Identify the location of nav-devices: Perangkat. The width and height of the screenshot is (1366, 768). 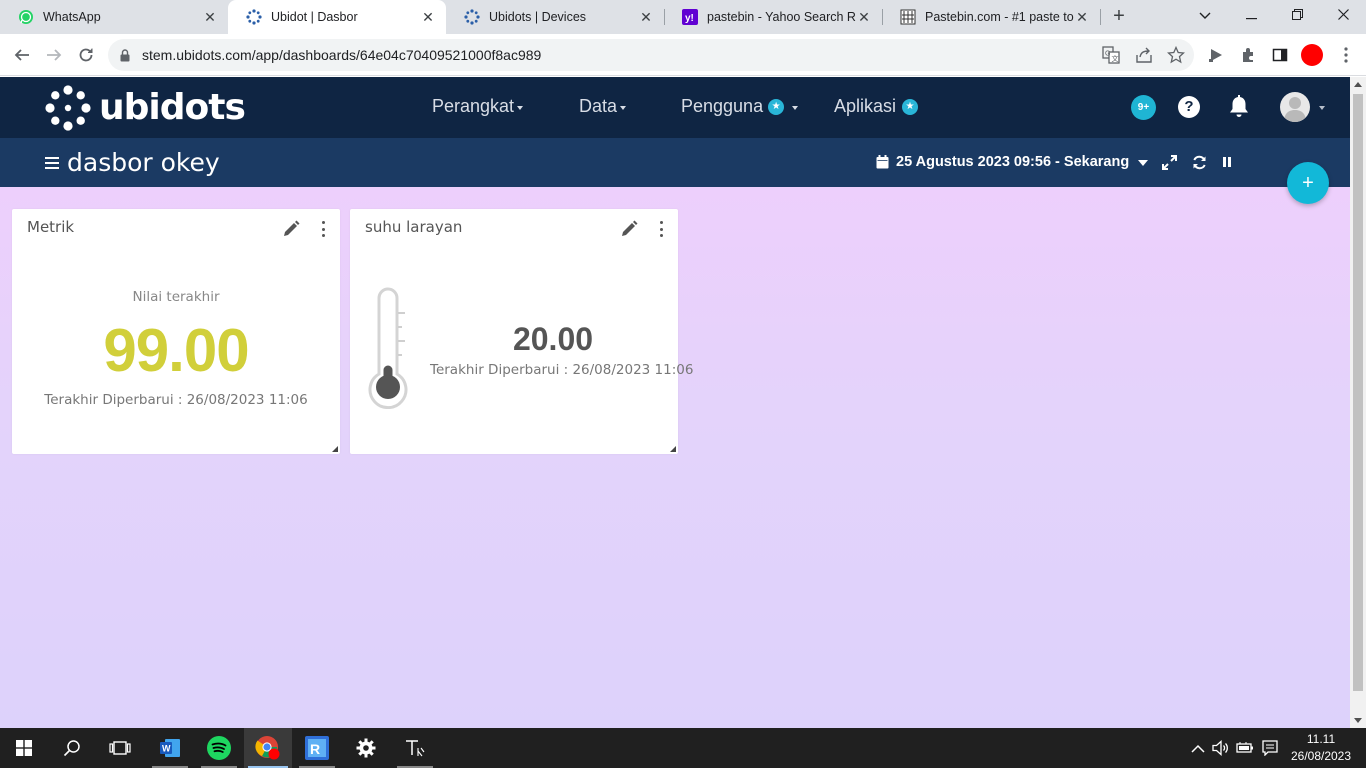
(478, 106).